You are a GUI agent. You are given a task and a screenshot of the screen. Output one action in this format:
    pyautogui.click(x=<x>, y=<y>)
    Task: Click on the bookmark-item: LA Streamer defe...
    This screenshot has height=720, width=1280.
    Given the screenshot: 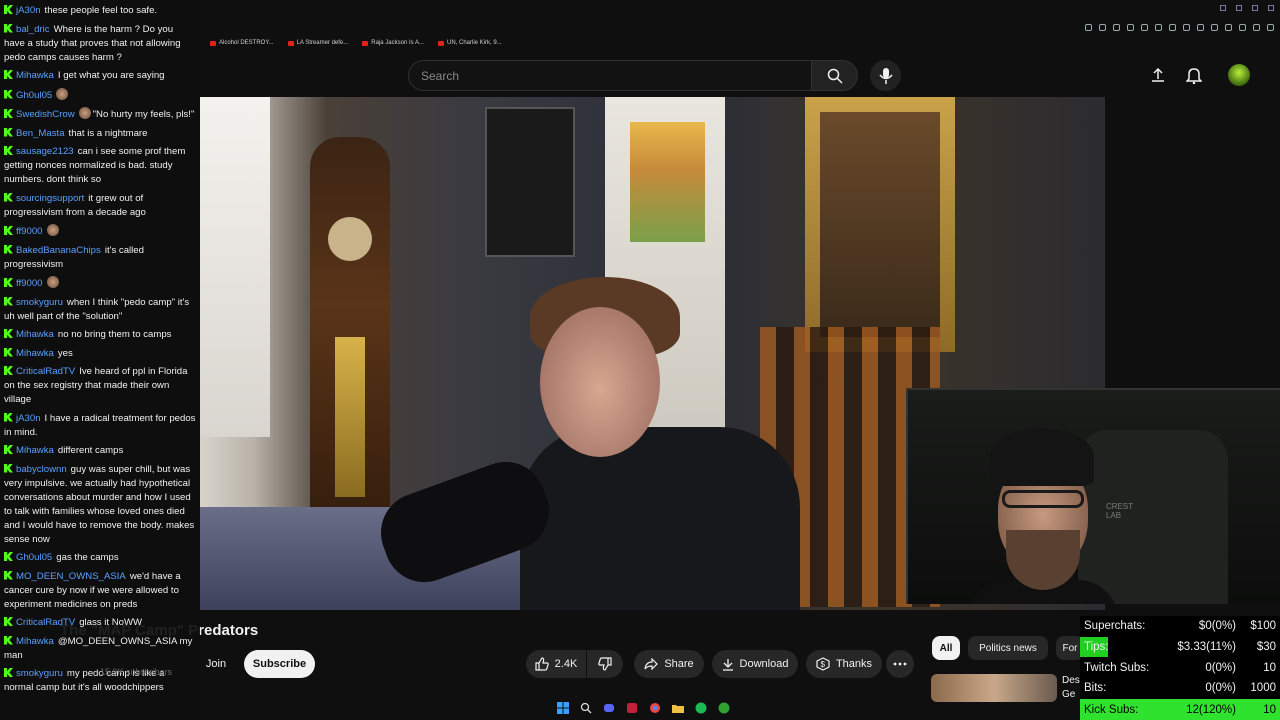 What is the action you would take?
    pyautogui.click(x=317, y=43)
    